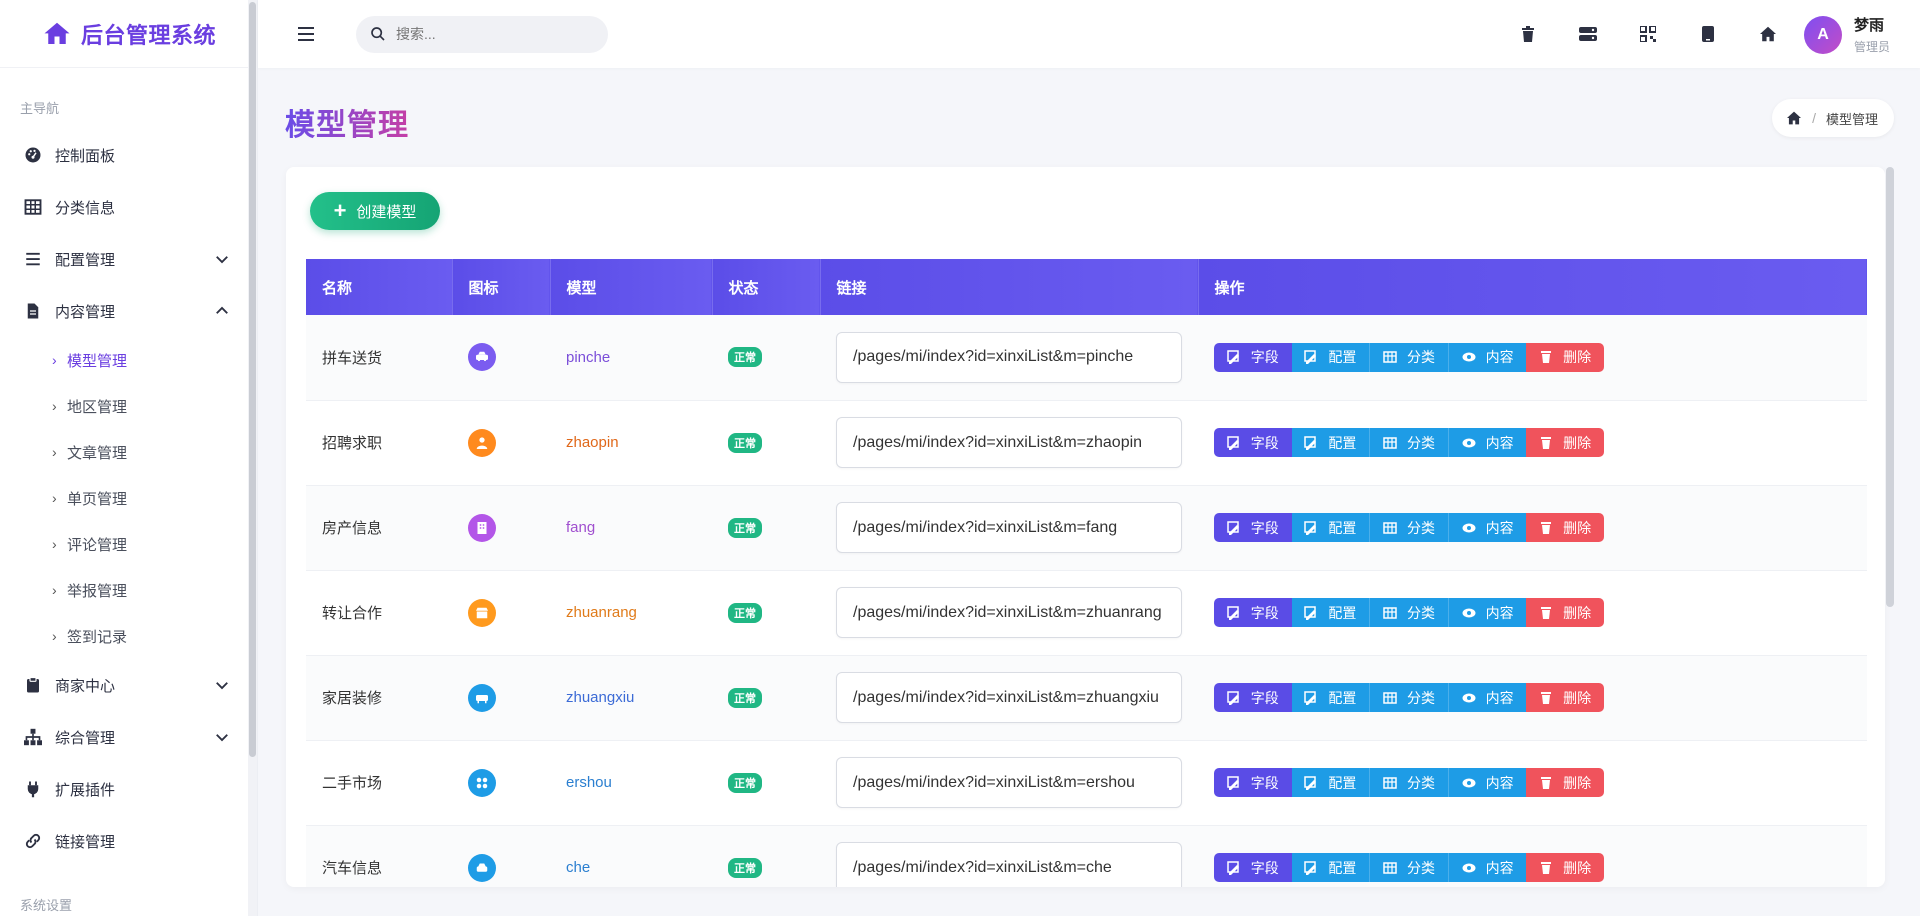  What do you see at coordinates (631, 612) in the screenshot?
I see `cell-model: zhuanrang` at bounding box center [631, 612].